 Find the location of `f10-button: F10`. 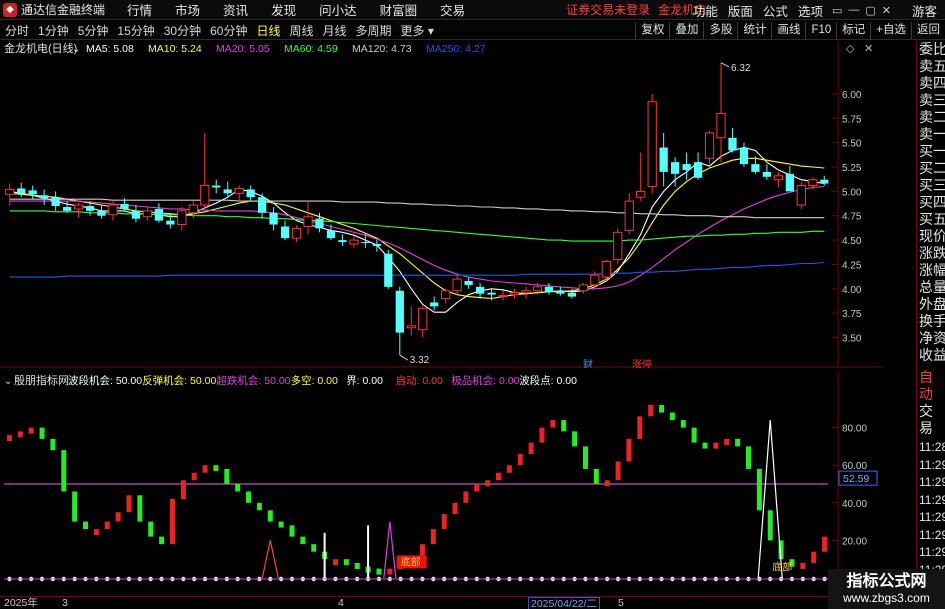

f10-button: F10 is located at coordinates (820, 30).